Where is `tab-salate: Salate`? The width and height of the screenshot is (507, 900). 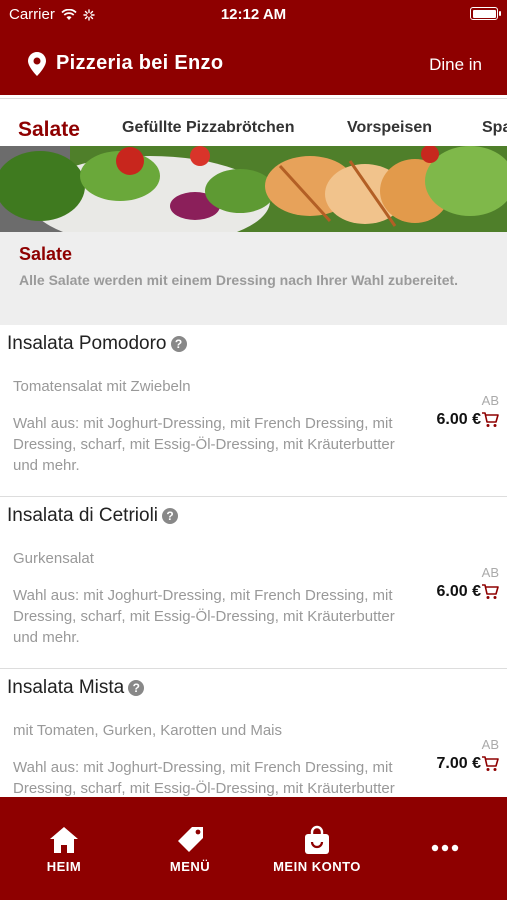
tab-salate: Salate is located at coordinates (49, 130).